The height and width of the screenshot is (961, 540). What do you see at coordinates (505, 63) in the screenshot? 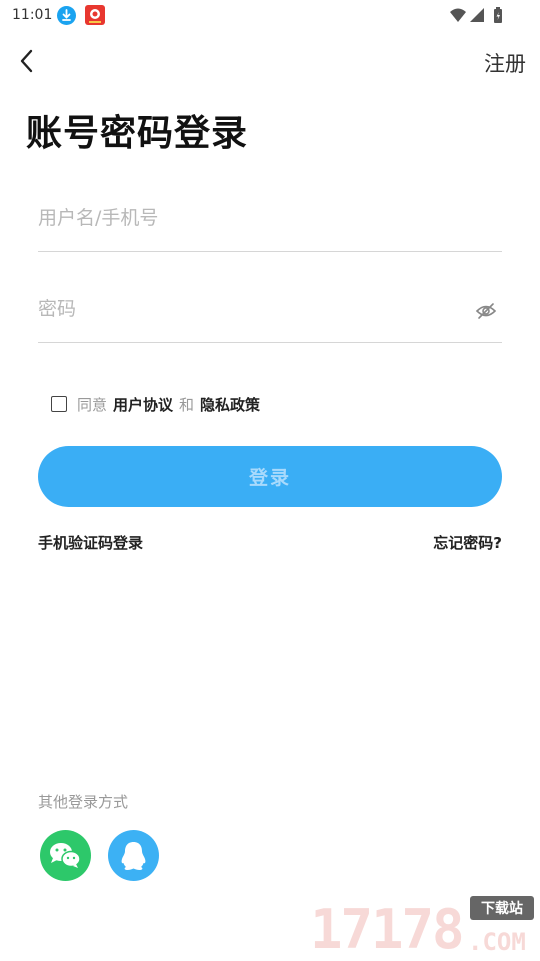
I see `register-link: 注册` at bounding box center [505, 63].